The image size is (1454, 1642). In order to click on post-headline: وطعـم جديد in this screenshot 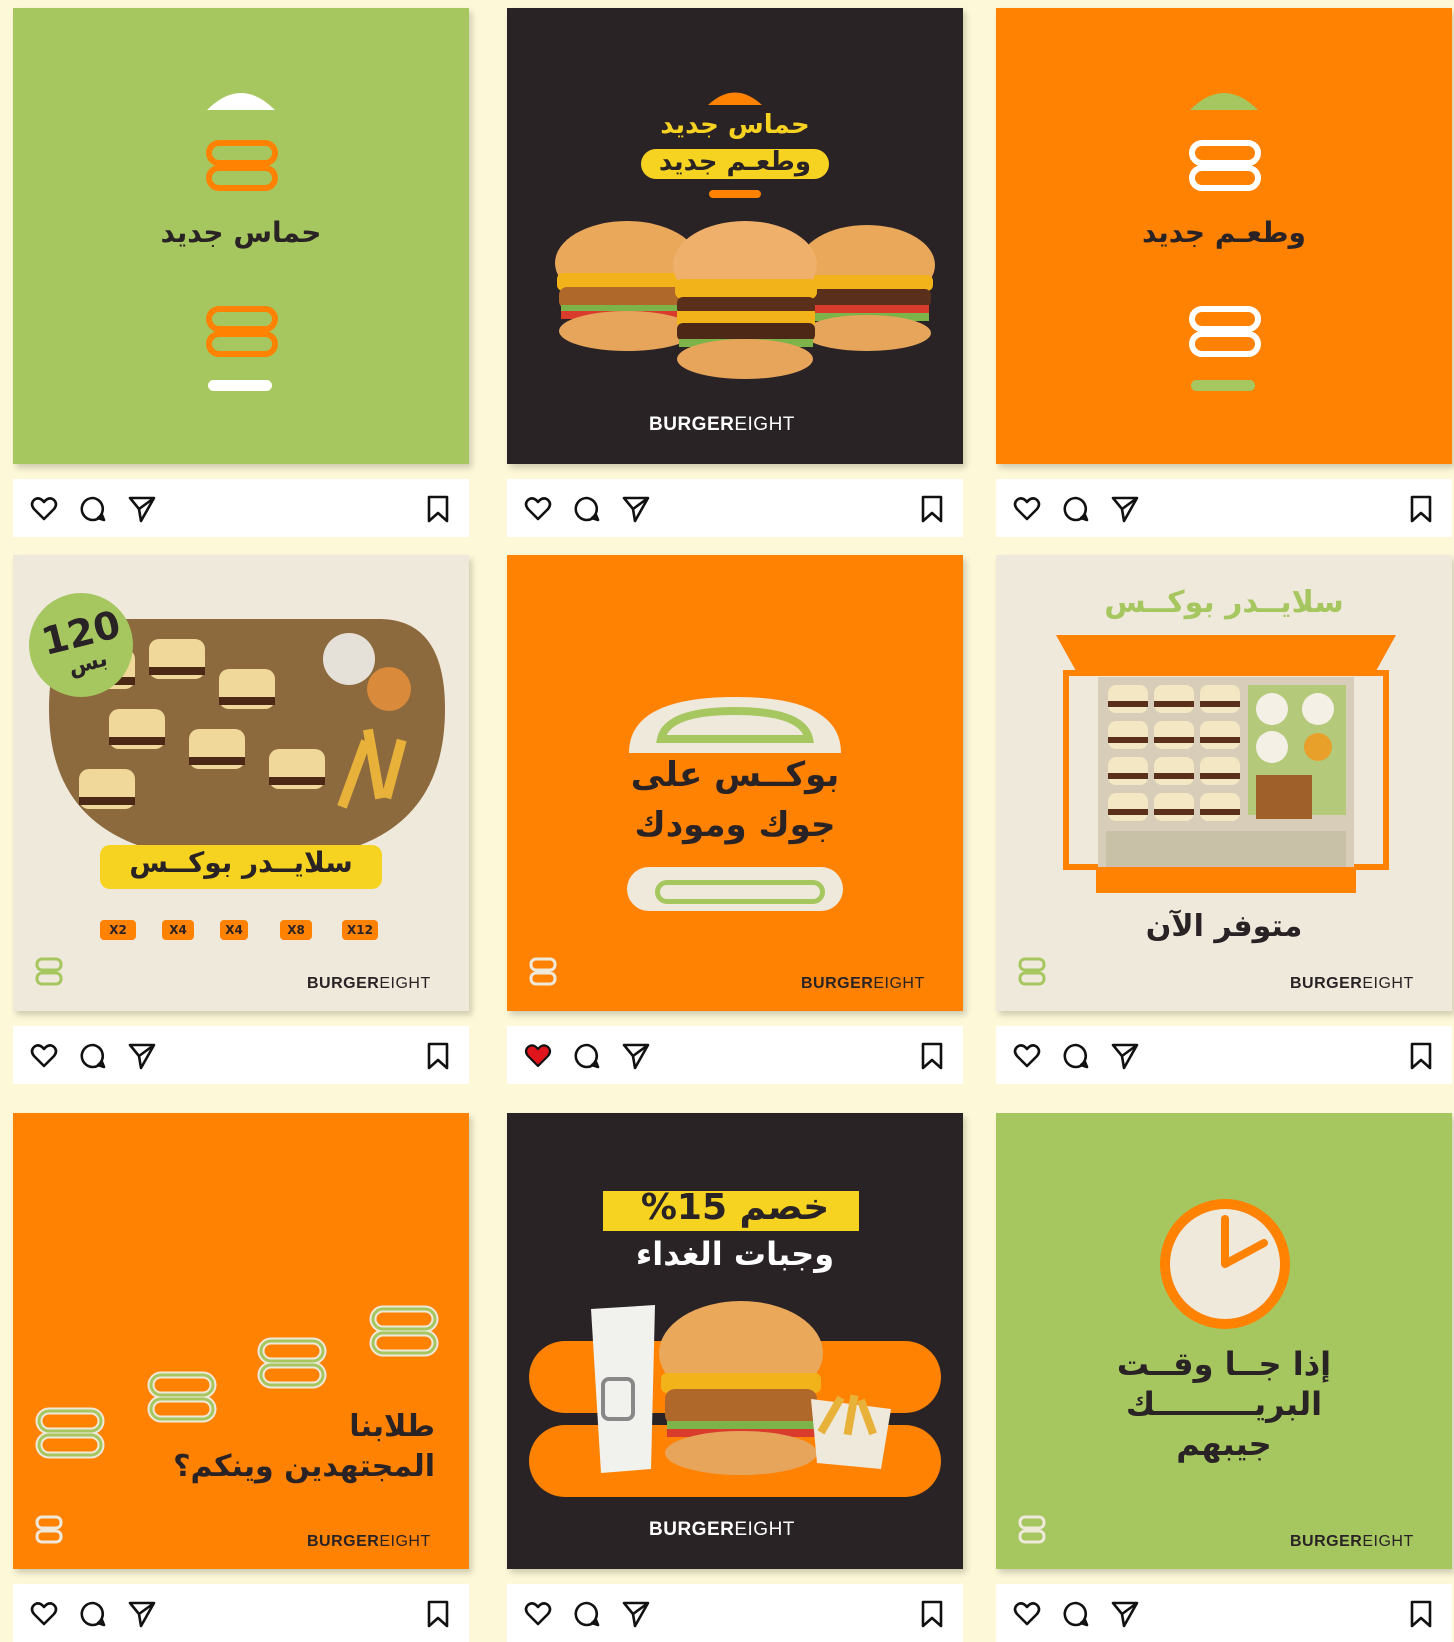, I will do `click(1224, 232)`.